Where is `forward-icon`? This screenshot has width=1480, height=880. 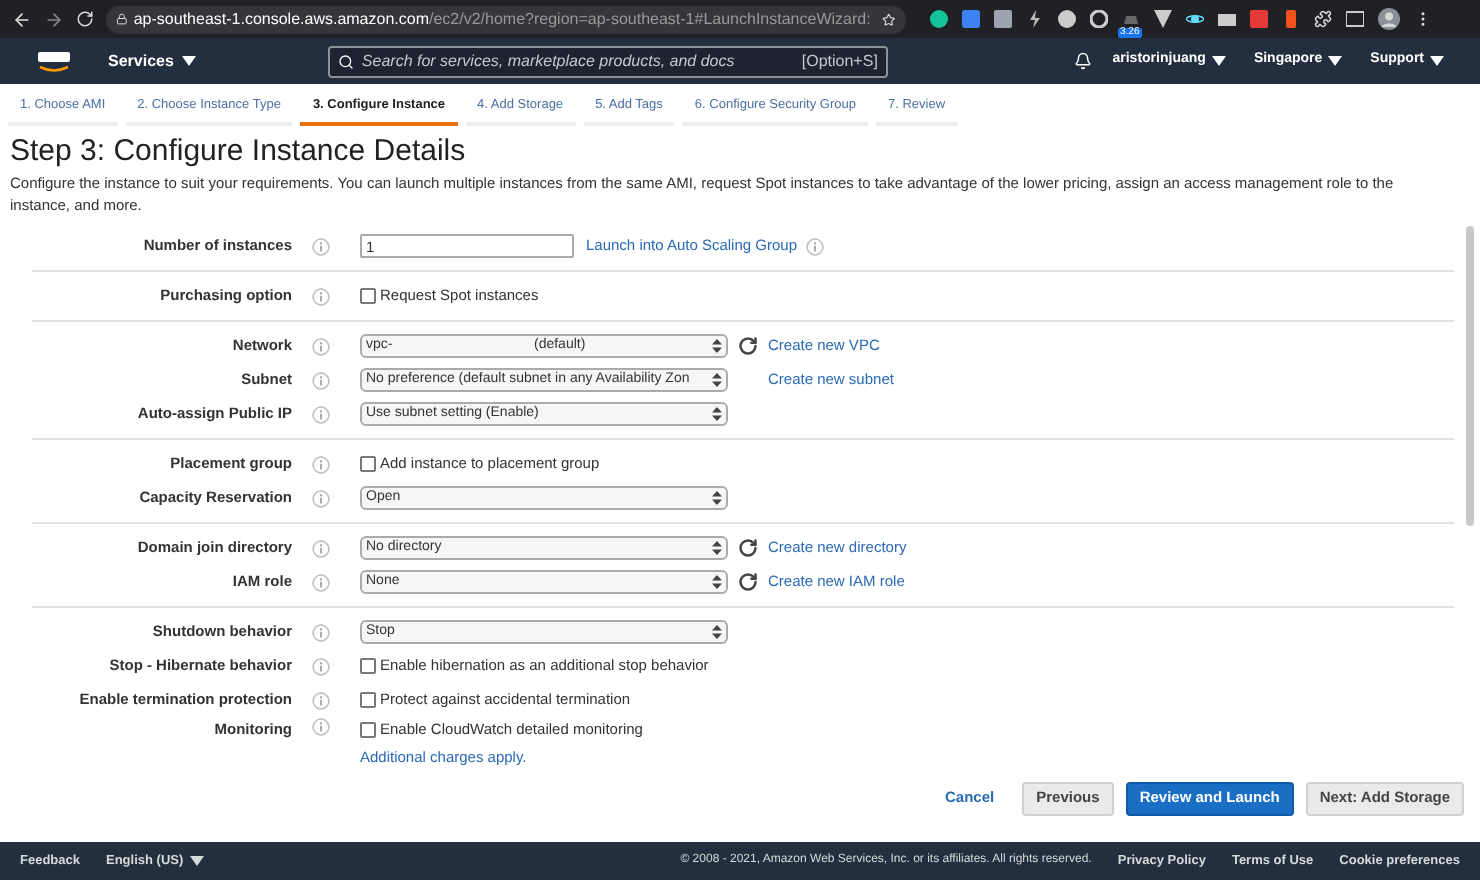 forward-icon is located at coordinates (54, 19).